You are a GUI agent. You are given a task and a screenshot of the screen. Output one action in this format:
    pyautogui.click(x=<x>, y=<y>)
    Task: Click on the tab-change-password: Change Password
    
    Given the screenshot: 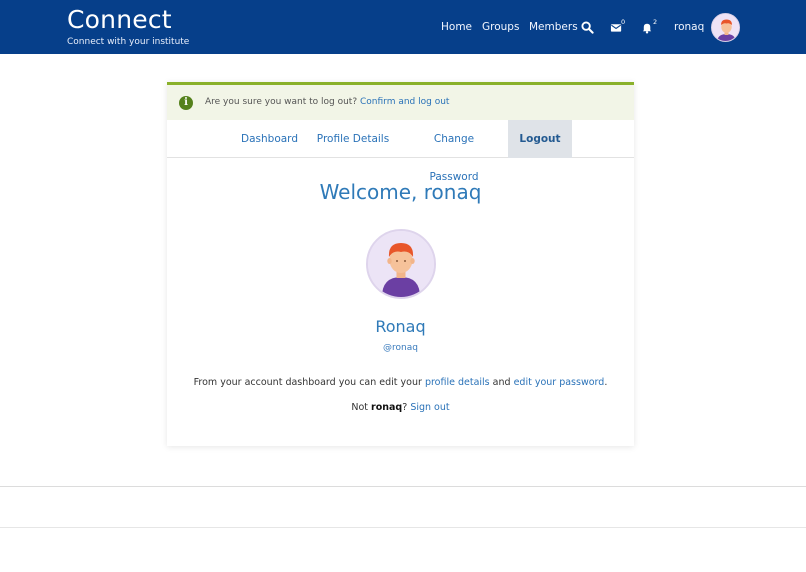 What is the action you would take?
    pyautogui.click(x=454, y=151)
    